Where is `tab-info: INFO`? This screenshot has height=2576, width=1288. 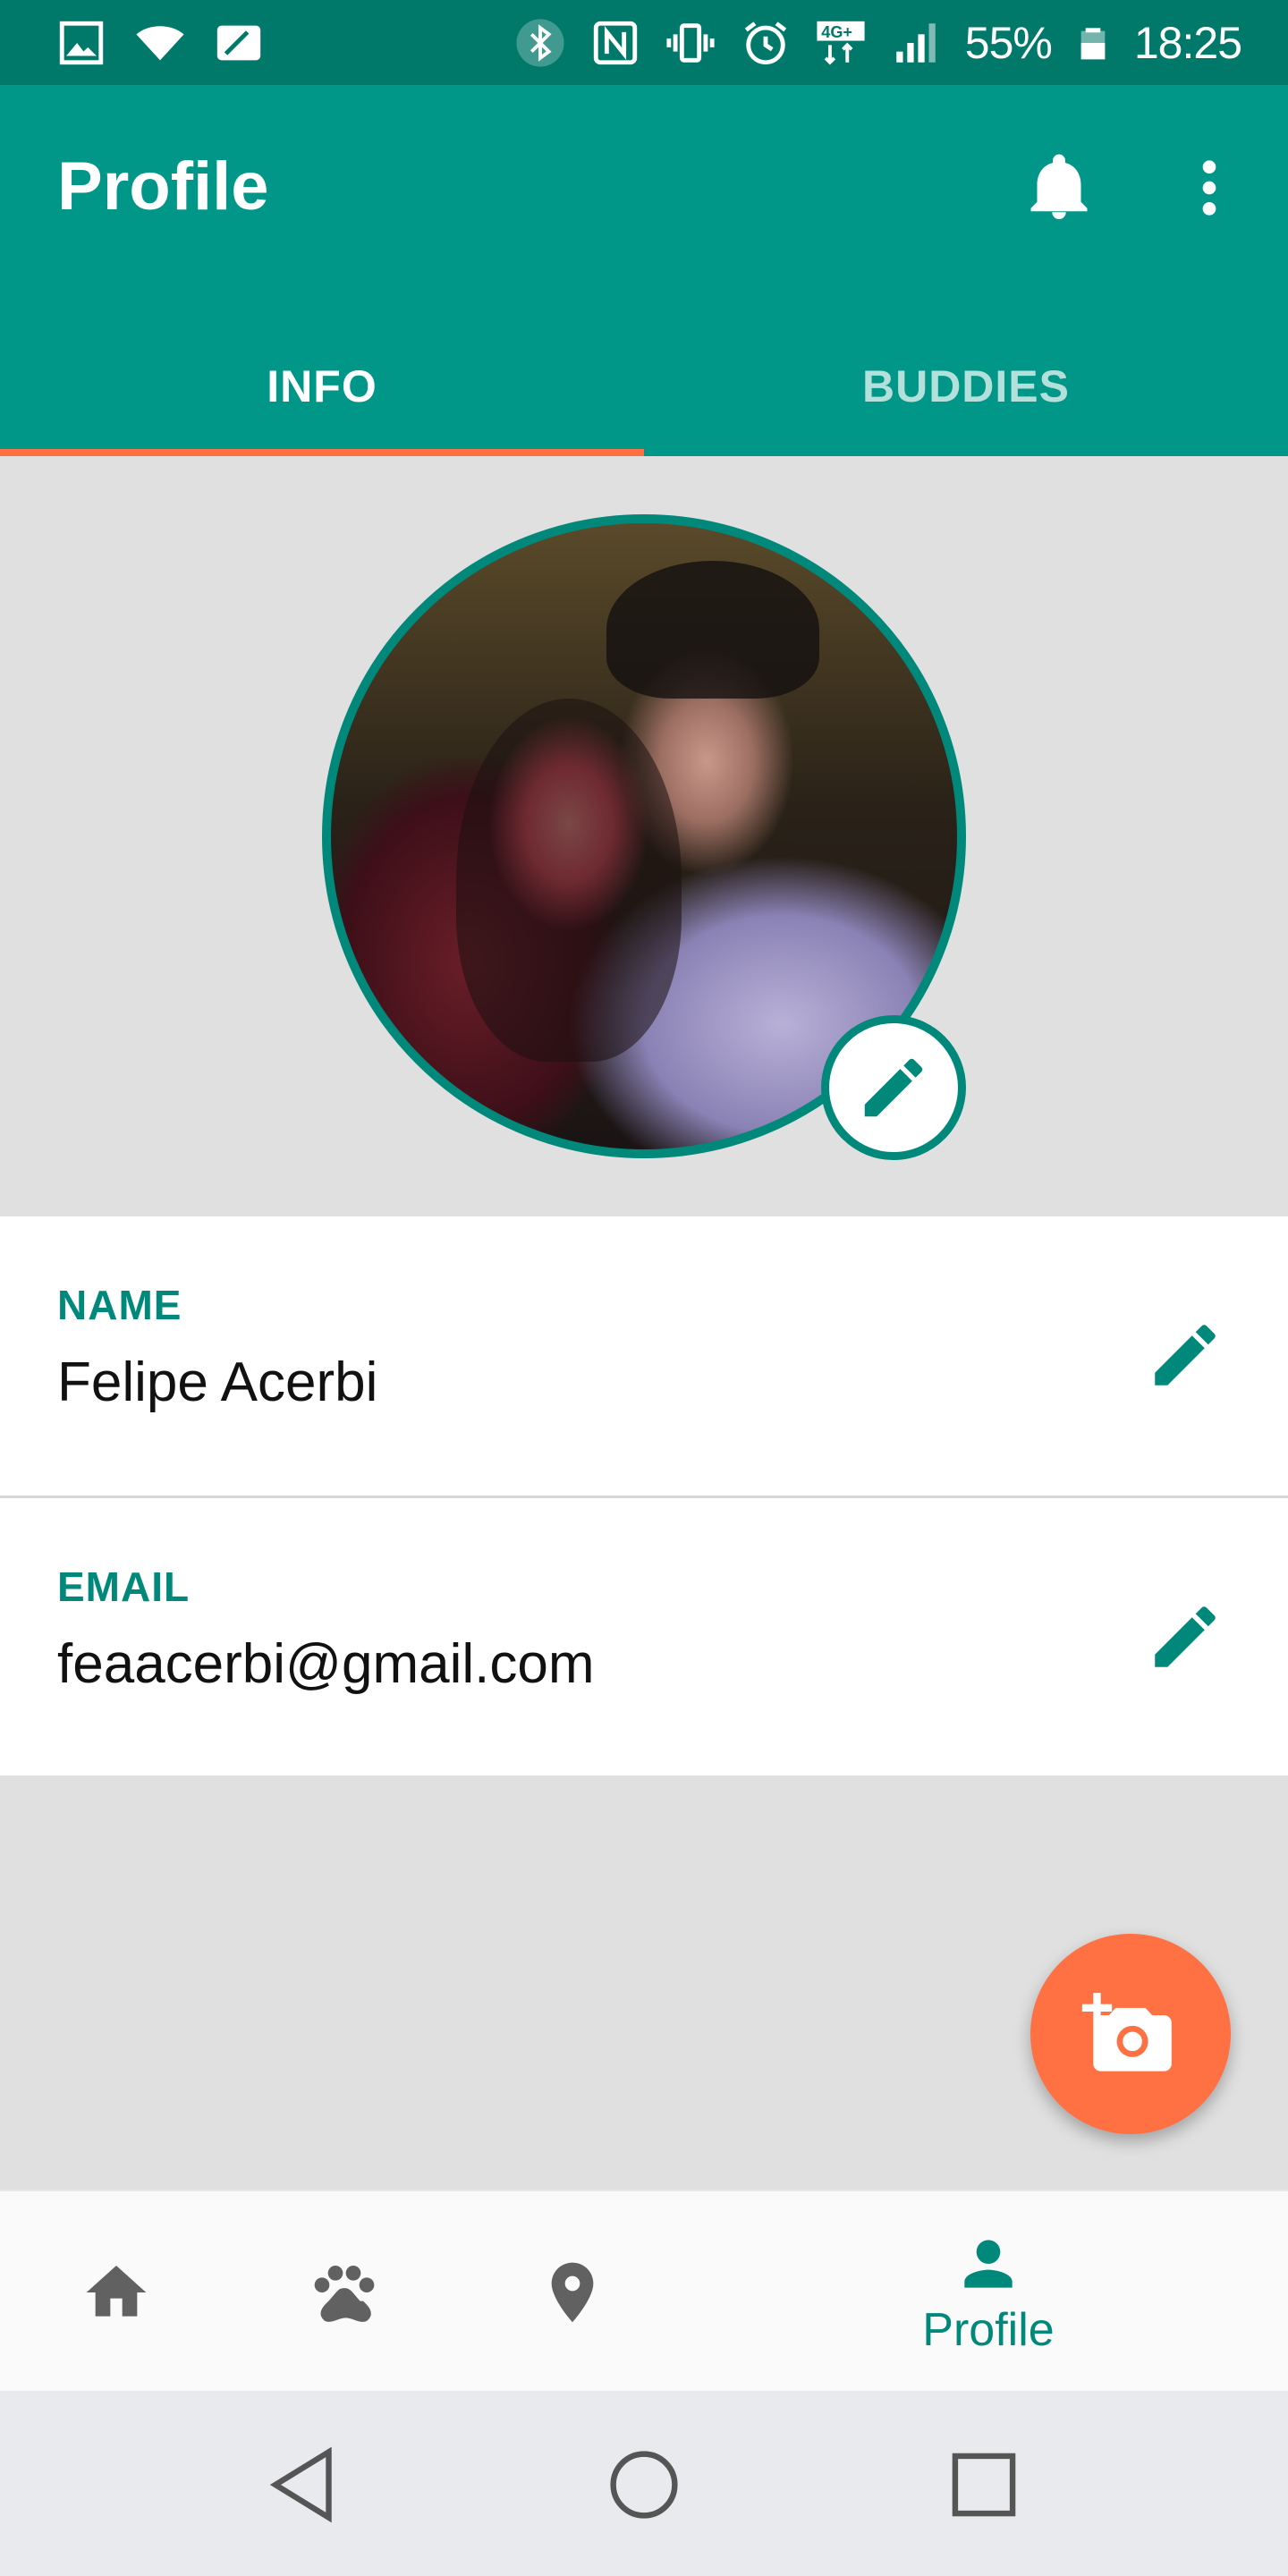
tab-info: INFO is located at coordinates (322, 391).